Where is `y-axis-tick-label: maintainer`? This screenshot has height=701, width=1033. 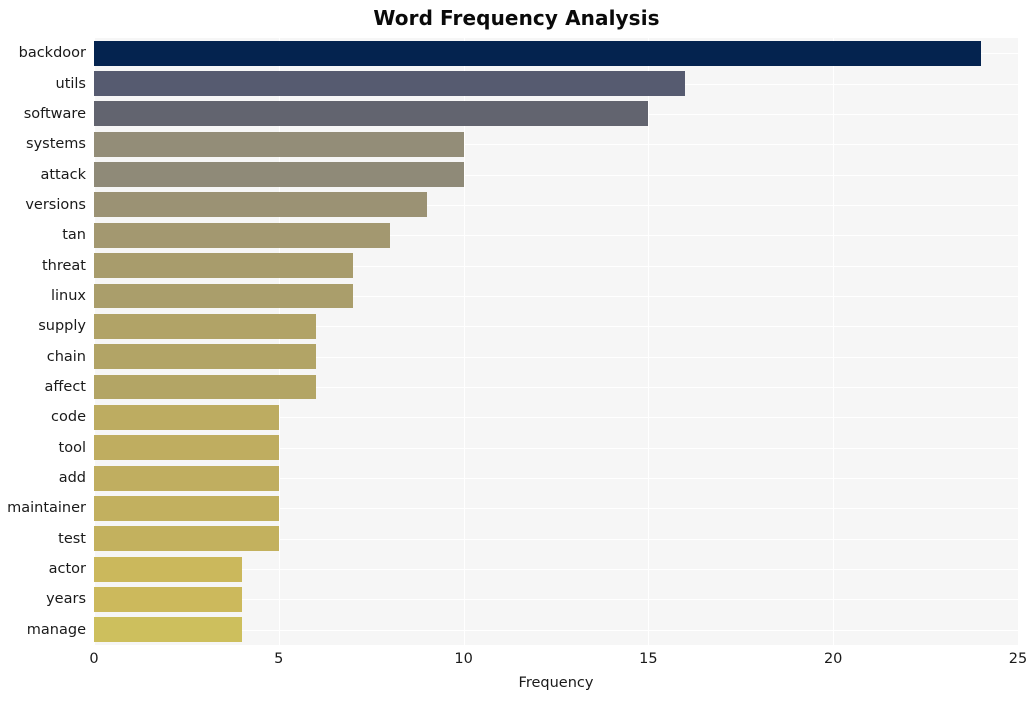
y-axis-tick-label: maintainer is located at coordinates (46, 508).